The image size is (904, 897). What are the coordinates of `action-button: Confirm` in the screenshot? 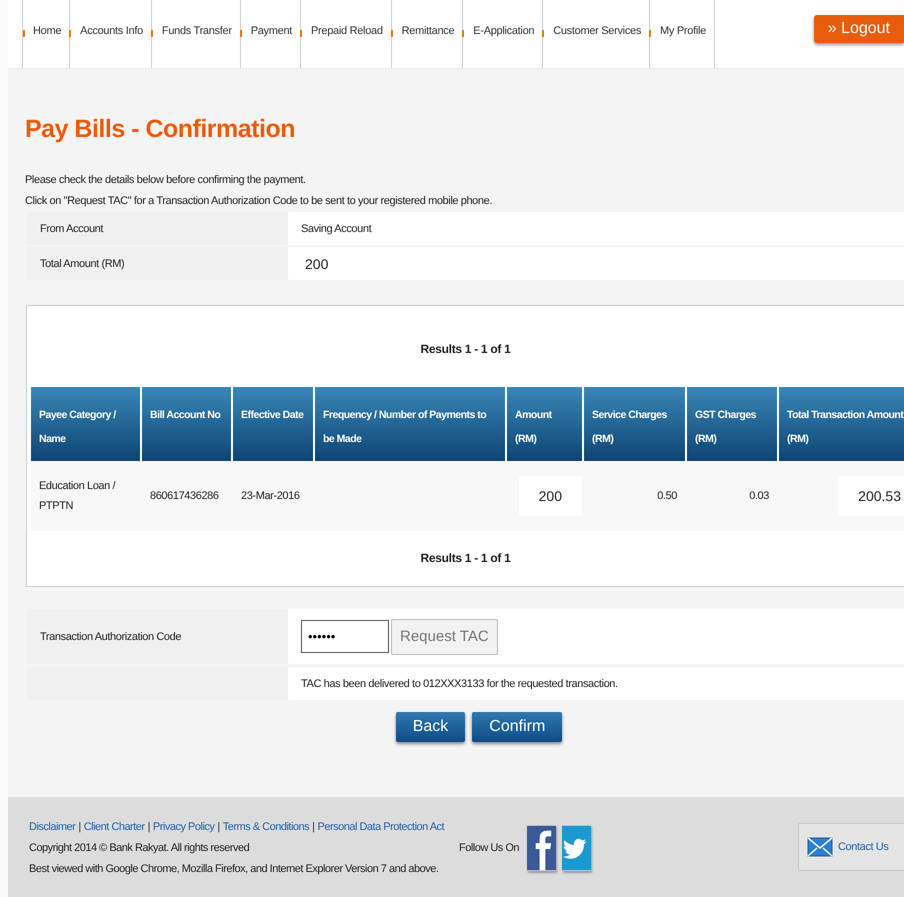 It's located at (517, 727).